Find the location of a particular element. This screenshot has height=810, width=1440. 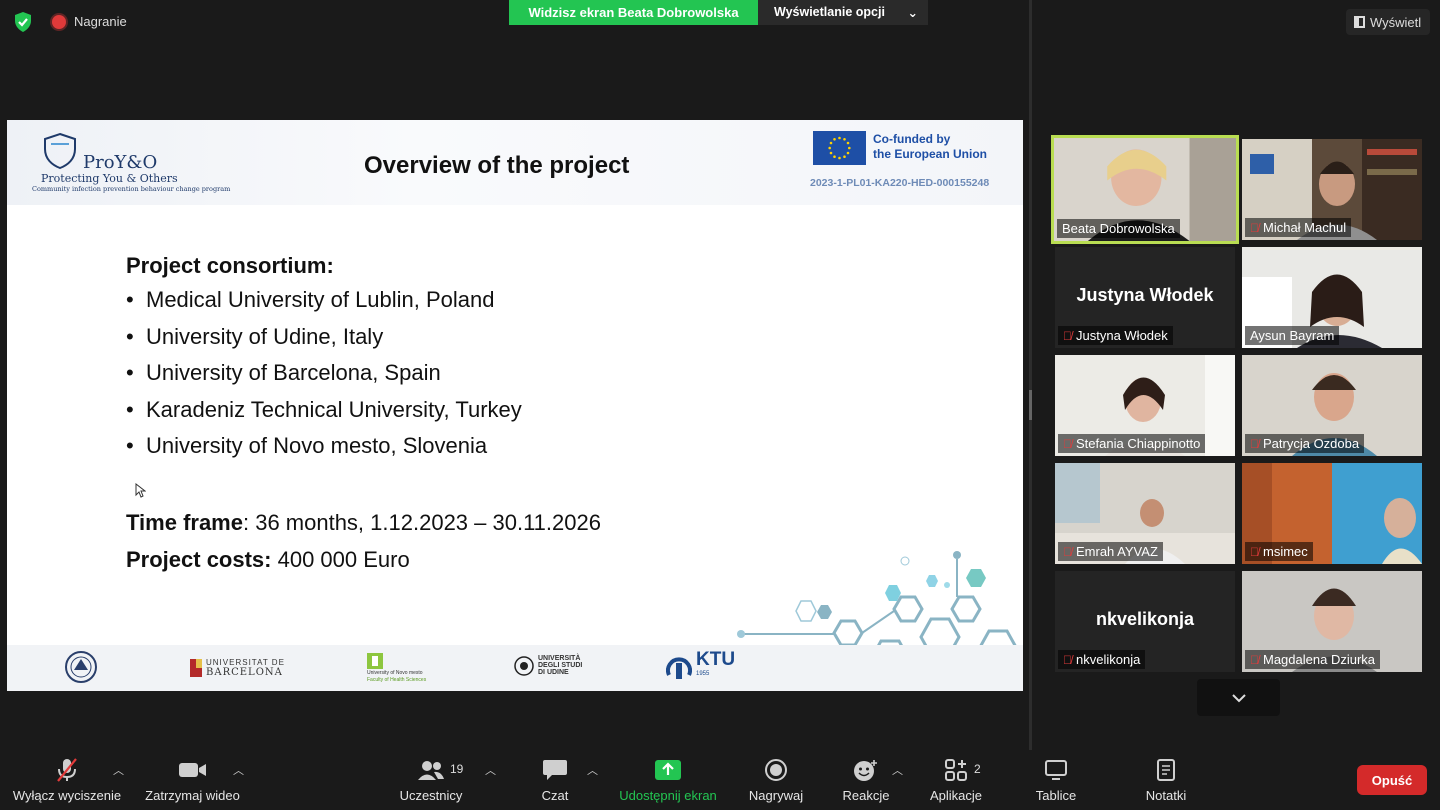

participants-count: 19 is located at coordinates (457, 769).